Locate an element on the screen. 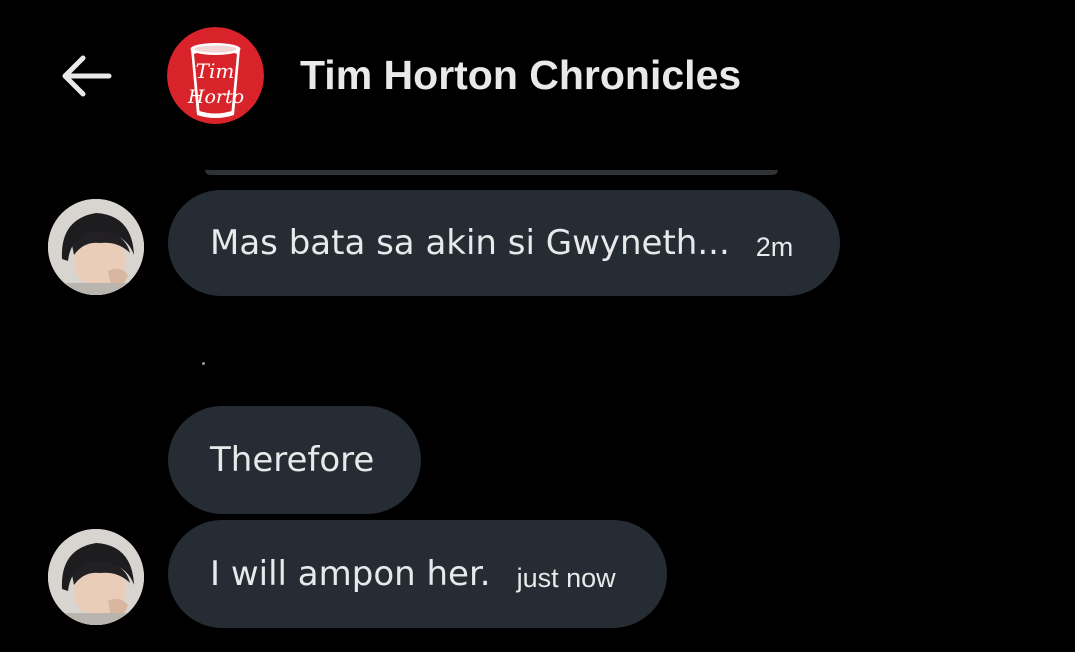  message-divider is located at coordinates (491, 172).